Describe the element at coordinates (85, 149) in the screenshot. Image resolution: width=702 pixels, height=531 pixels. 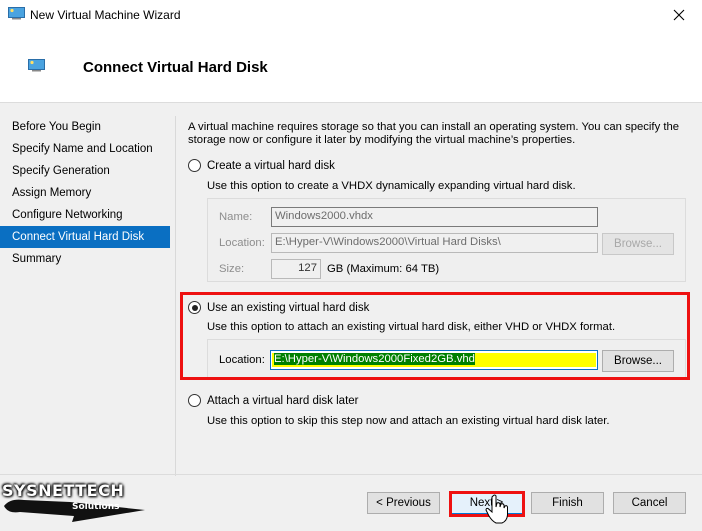
I see `nav-item-specify-name-location: Specify Name and Location` at that location.